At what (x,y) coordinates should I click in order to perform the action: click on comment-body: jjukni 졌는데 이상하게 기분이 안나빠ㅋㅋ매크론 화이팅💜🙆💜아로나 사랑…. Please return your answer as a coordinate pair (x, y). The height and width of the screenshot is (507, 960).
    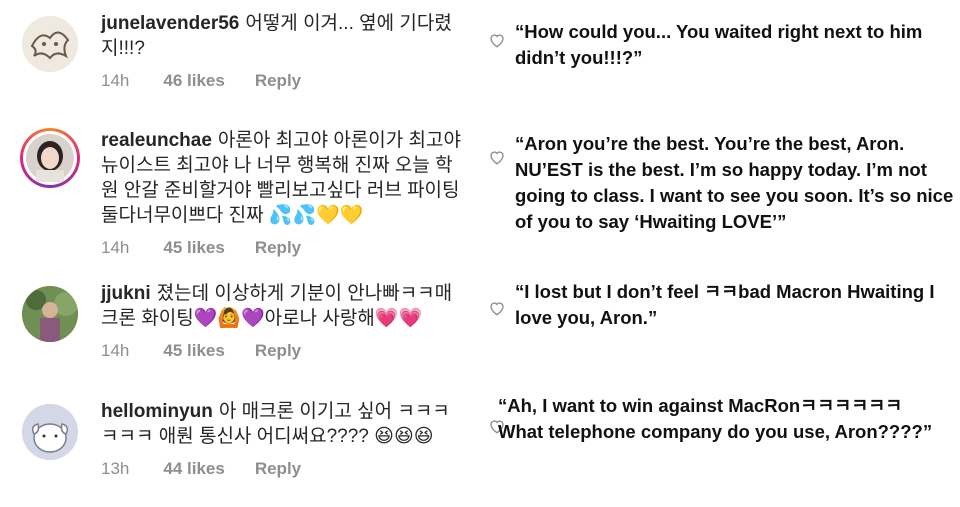
    Looking at the image, I should click on (281, 306).